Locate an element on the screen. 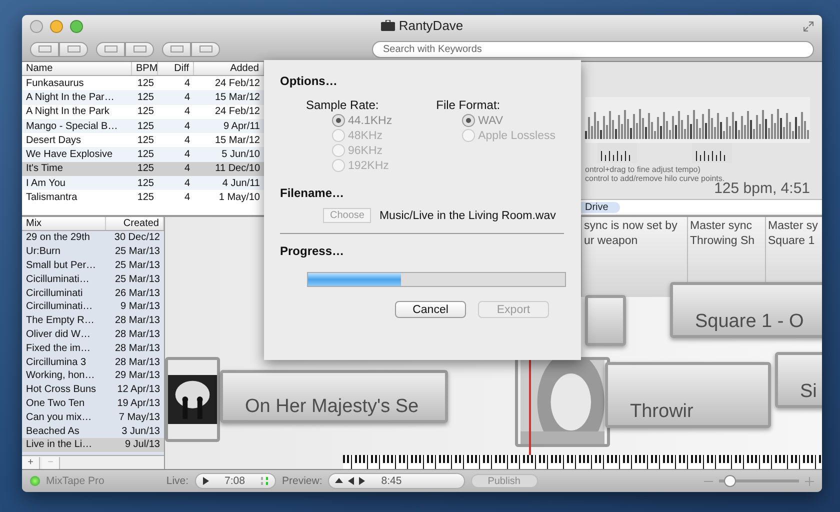 The image size is (840, 512). close-button is located at coordinates (36, 26).